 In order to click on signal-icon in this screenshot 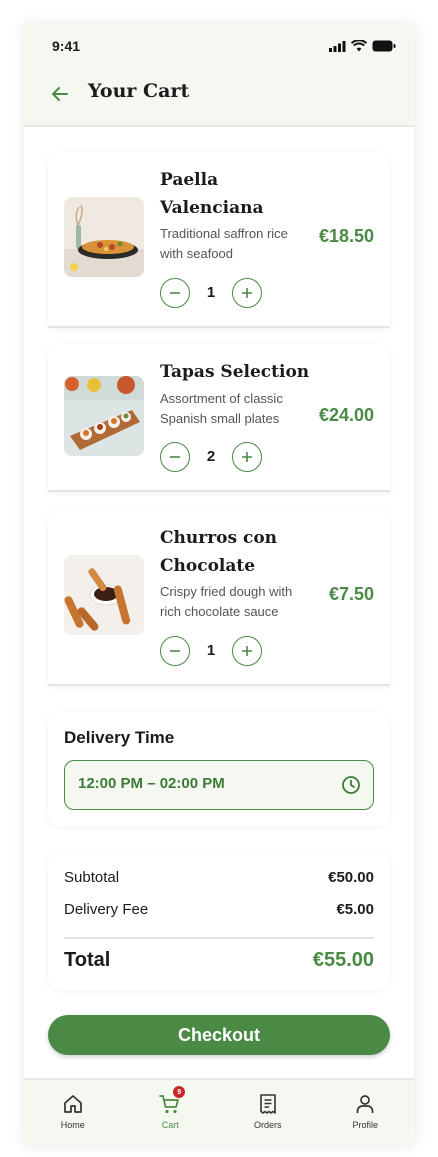, I will do `click(337, 46)`.